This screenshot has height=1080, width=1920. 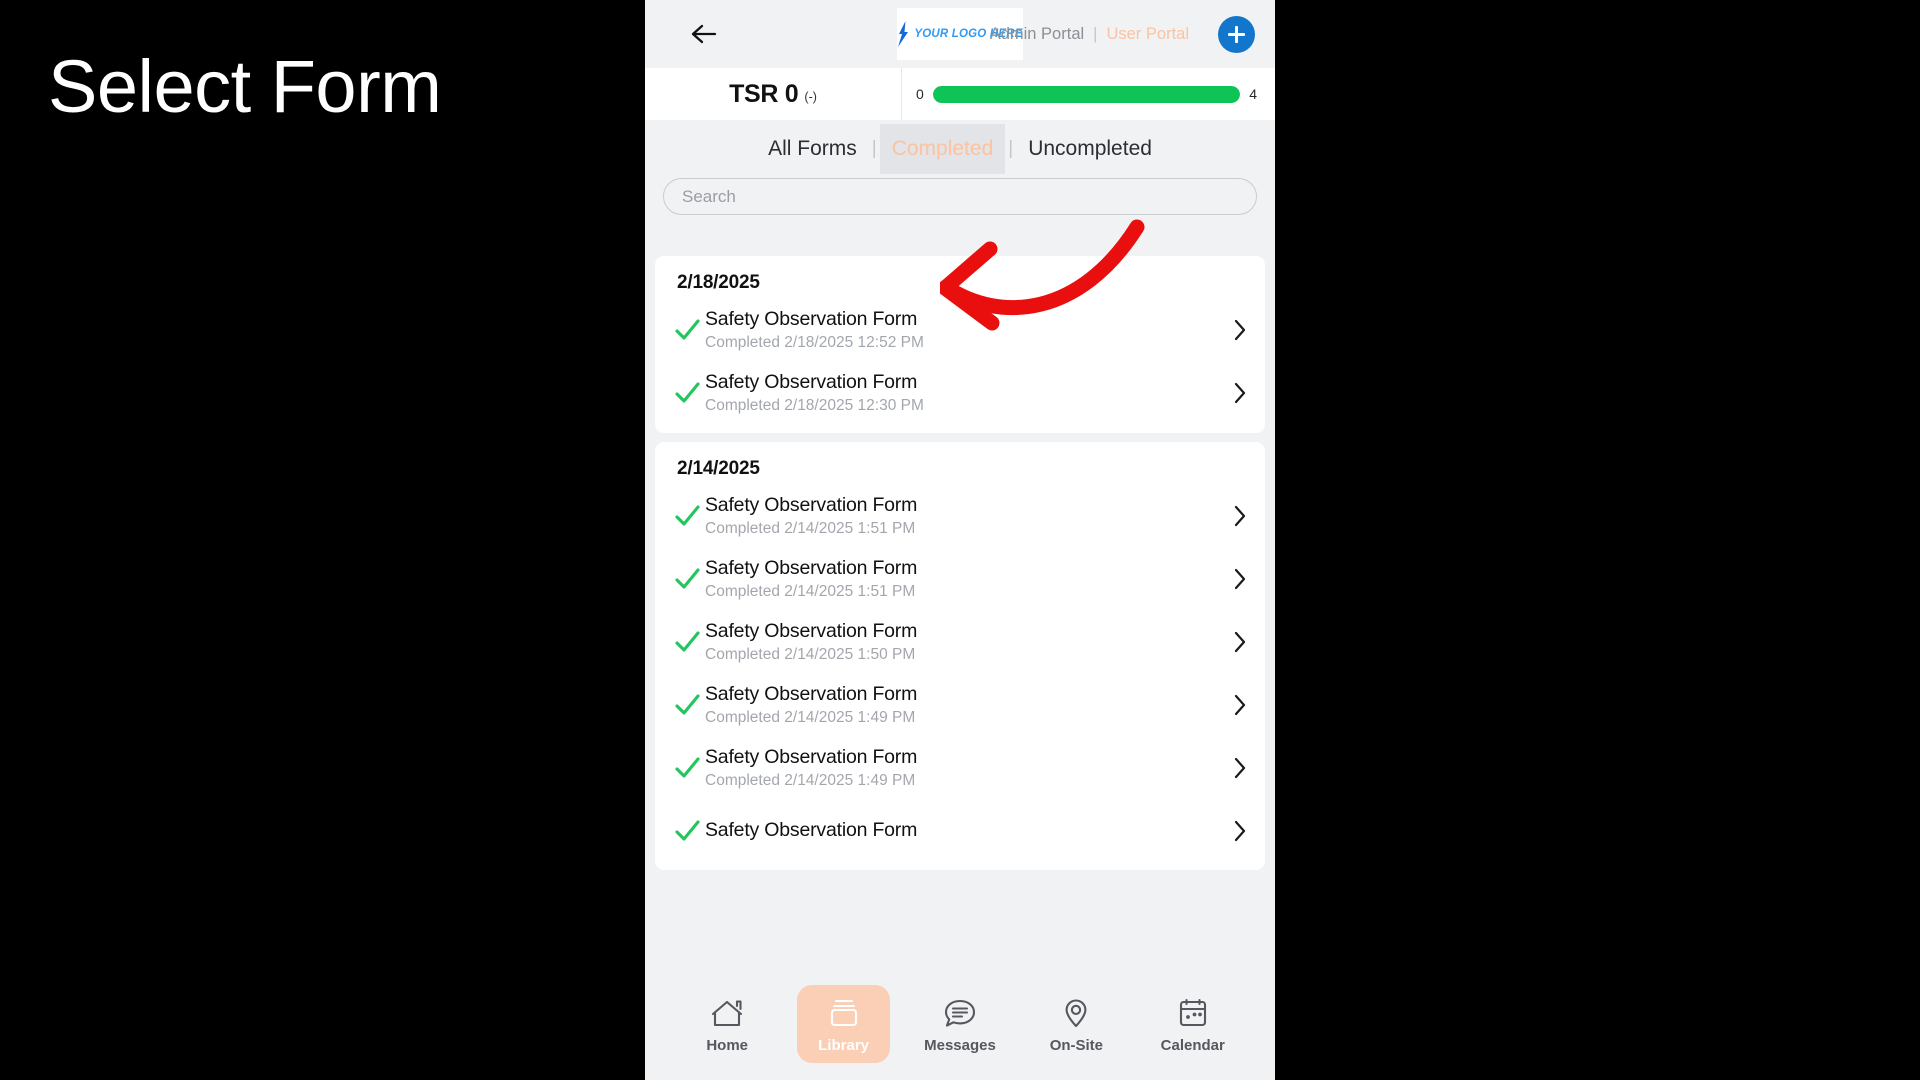 What do you see at coordinates (920, 94) in the screenshot?
I see `progress-min-label: 0` at bounding box center [920, 94].